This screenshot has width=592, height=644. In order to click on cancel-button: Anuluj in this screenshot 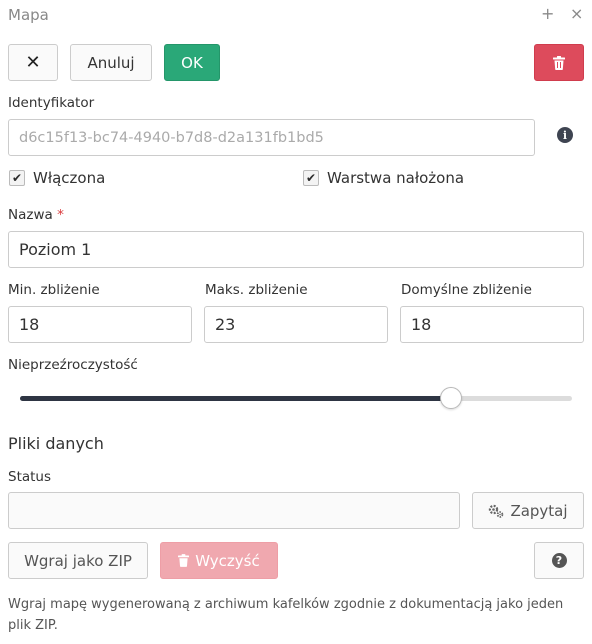, I will do `click(111, 62)`.